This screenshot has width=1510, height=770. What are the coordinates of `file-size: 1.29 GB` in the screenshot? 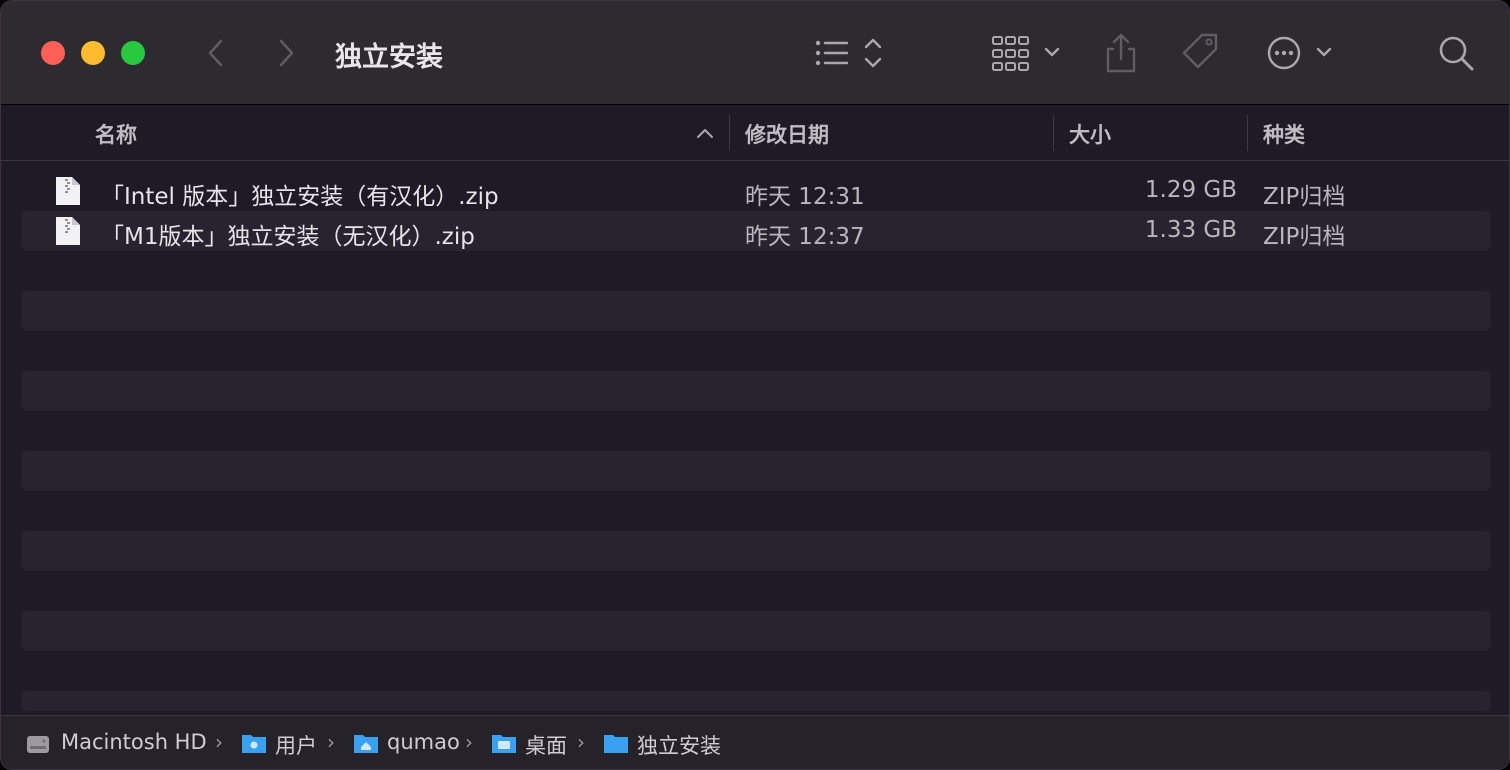 It's located at (1190, 190).